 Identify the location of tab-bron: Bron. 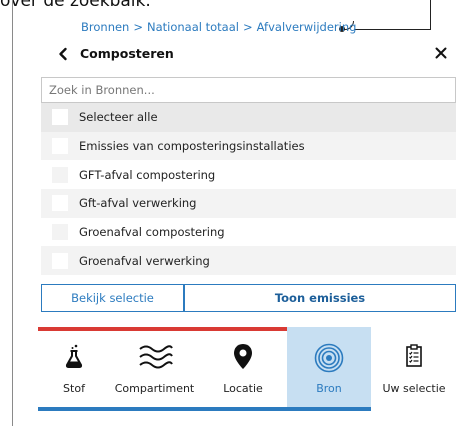
(329, 369).